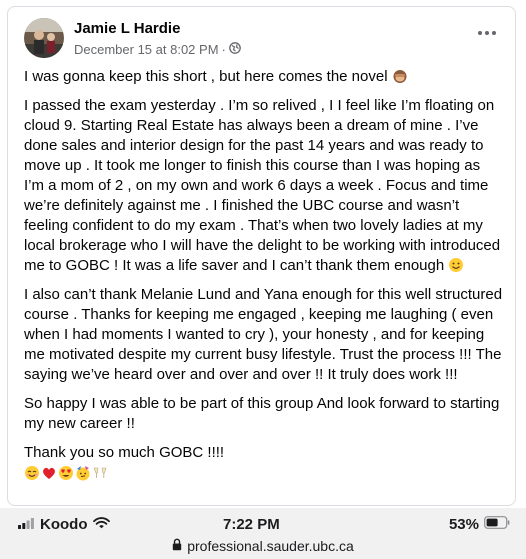 This screenshot has width=526, height=559. What do you see at coordinates (66, 473) in the screenshot?
I see `heart-eyes-emoji` at bounding box center [66, 473].